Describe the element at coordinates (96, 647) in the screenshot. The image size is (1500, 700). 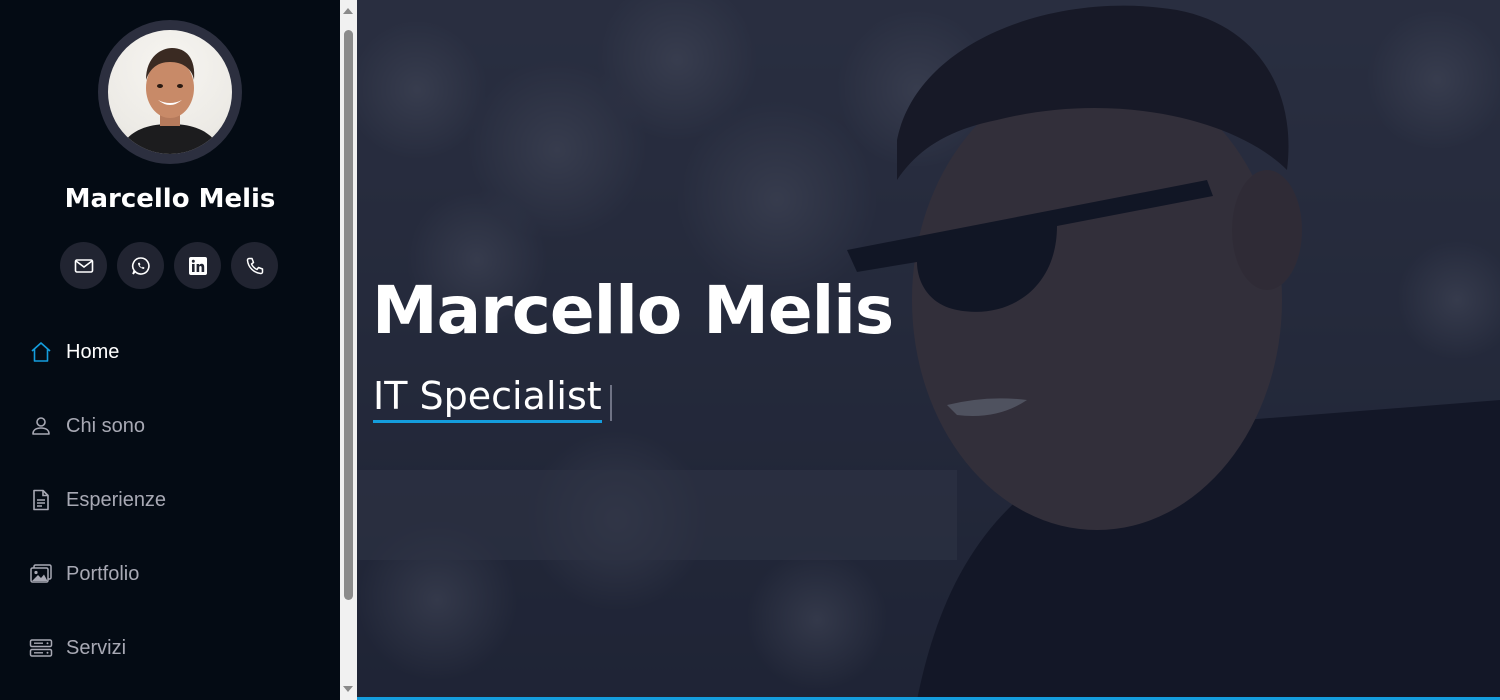
I see `nav-label-servizi: Servizi` at that location.